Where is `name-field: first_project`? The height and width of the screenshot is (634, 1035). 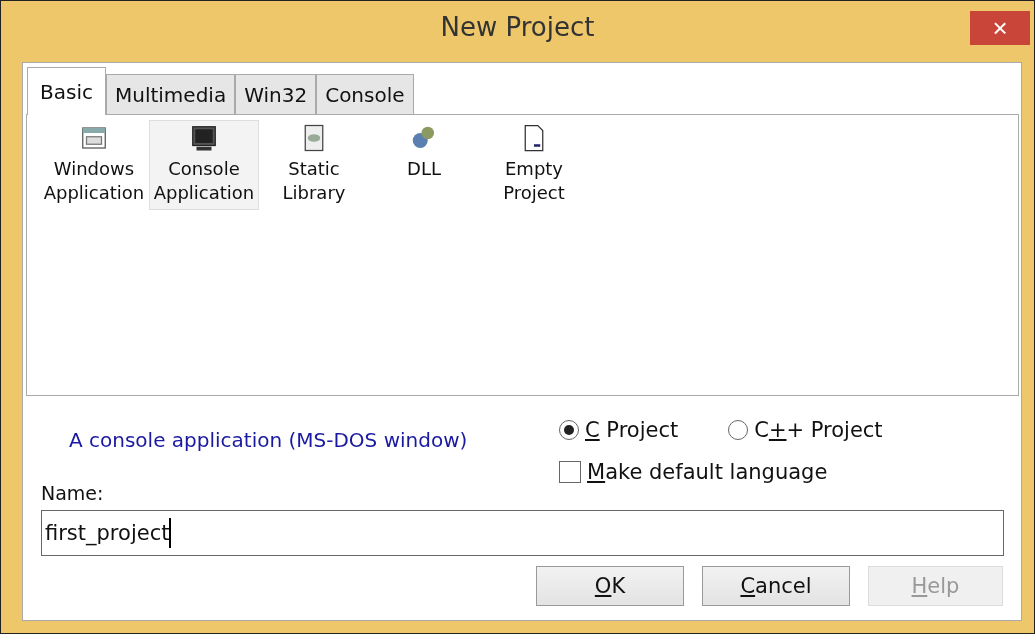 name-field: first_project is located at coordinates (522, 533).